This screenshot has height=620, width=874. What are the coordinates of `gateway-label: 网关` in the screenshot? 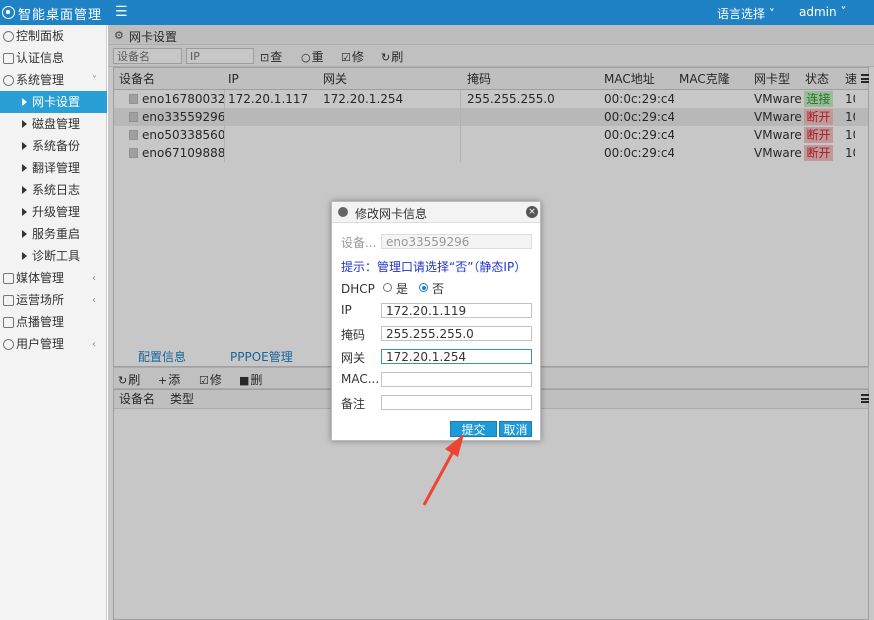 It's located at (353, 358).